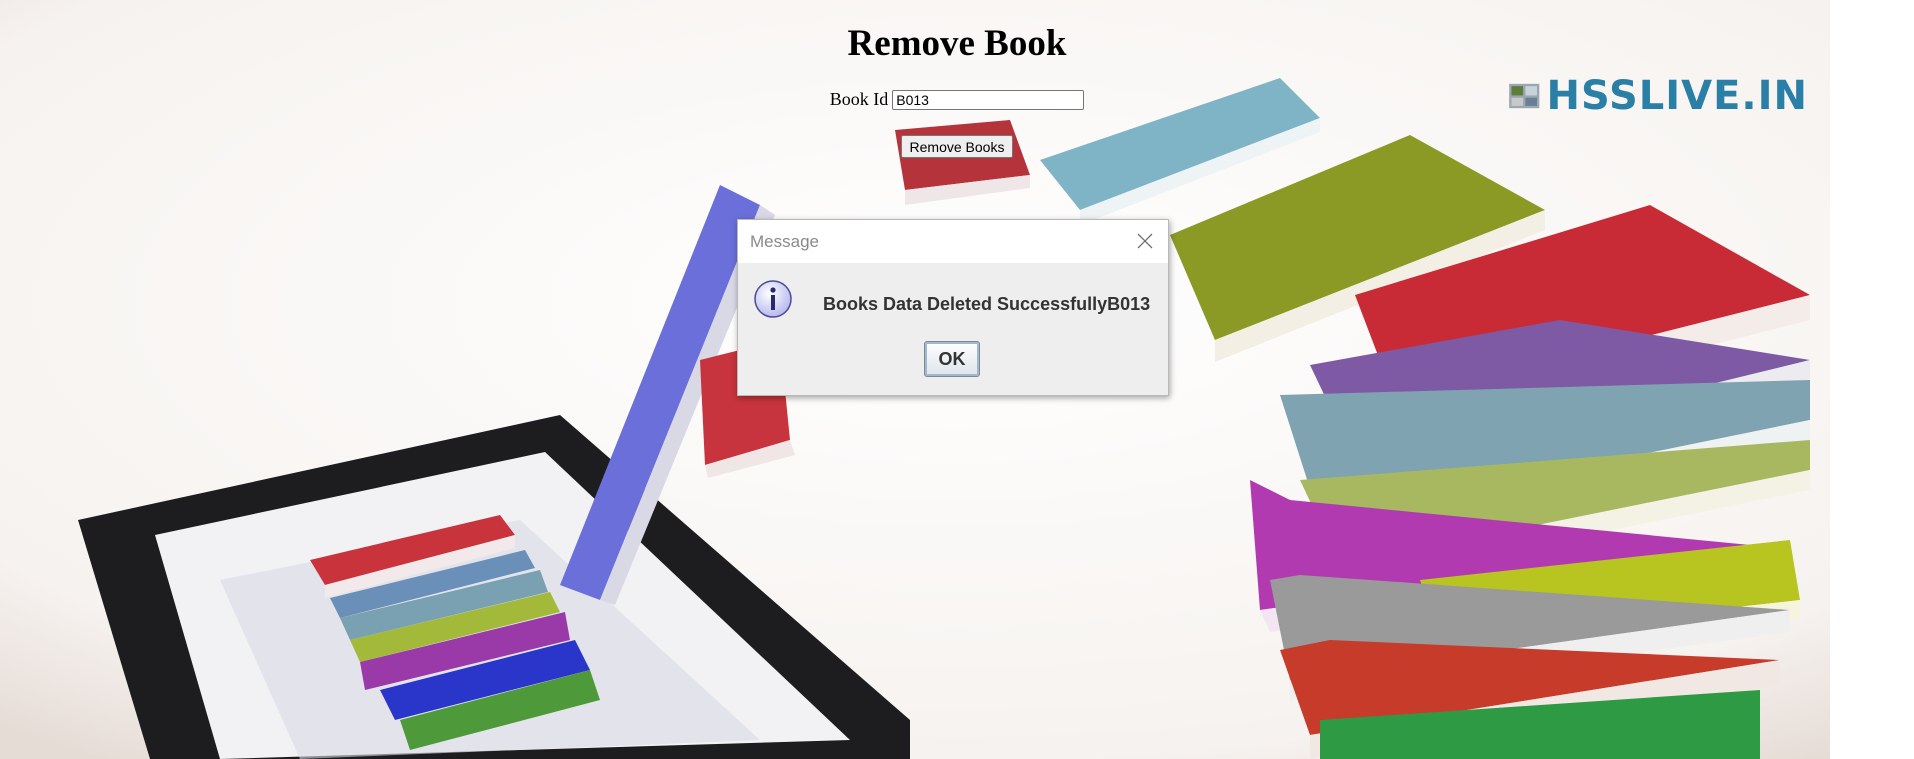 The width and height of the screenshot is (1914, 759). I want to click on logo-text: HSSLIVE.IN, so click(1677, 96).